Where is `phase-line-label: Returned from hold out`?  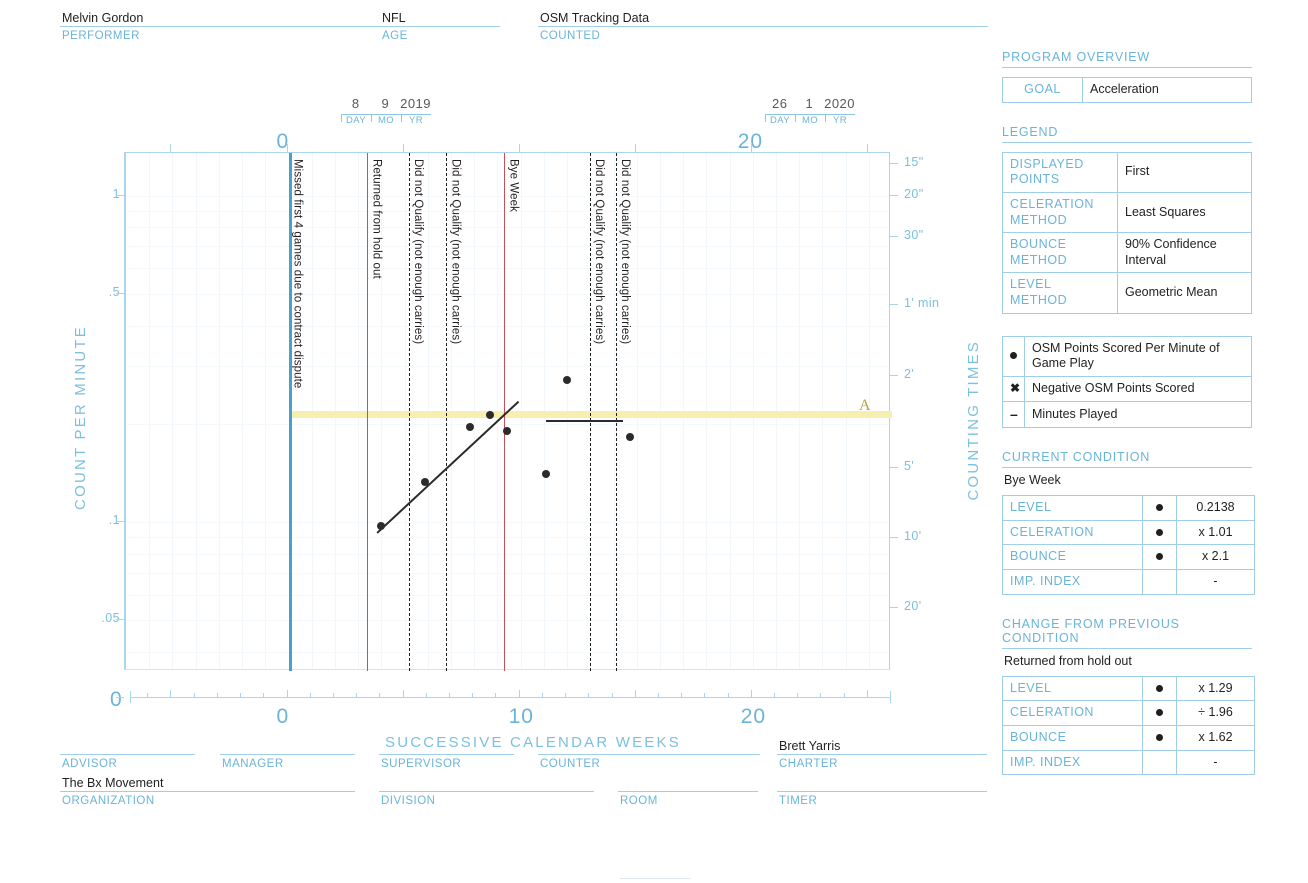 phase-line-label: Returned from hold out is located at coordinates (376, 219).